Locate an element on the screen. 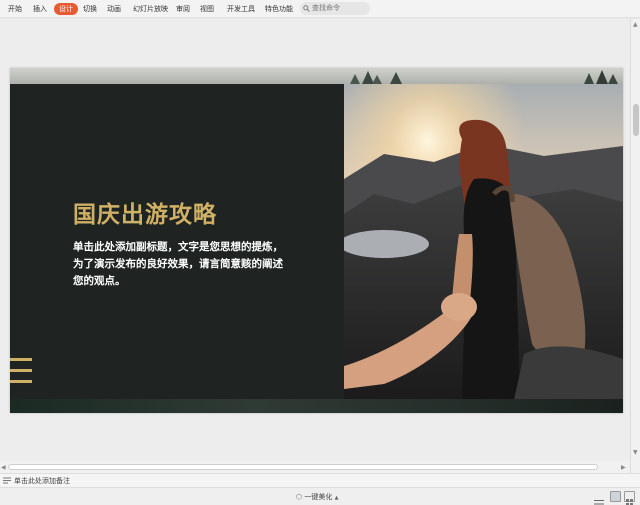  beautify-label: 一键美化 is located at coordinates (318, 497).